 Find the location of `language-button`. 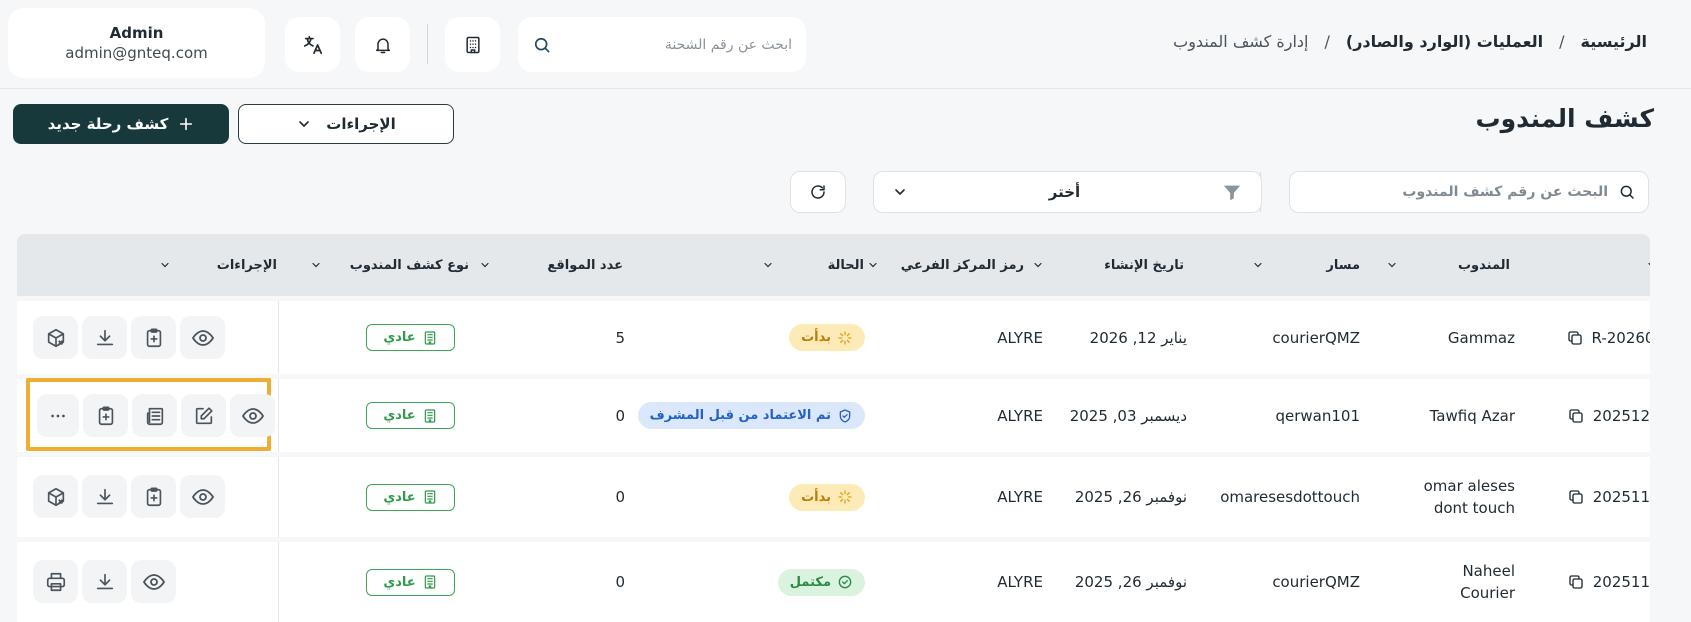

language-button is located at coordinates (312, 44).